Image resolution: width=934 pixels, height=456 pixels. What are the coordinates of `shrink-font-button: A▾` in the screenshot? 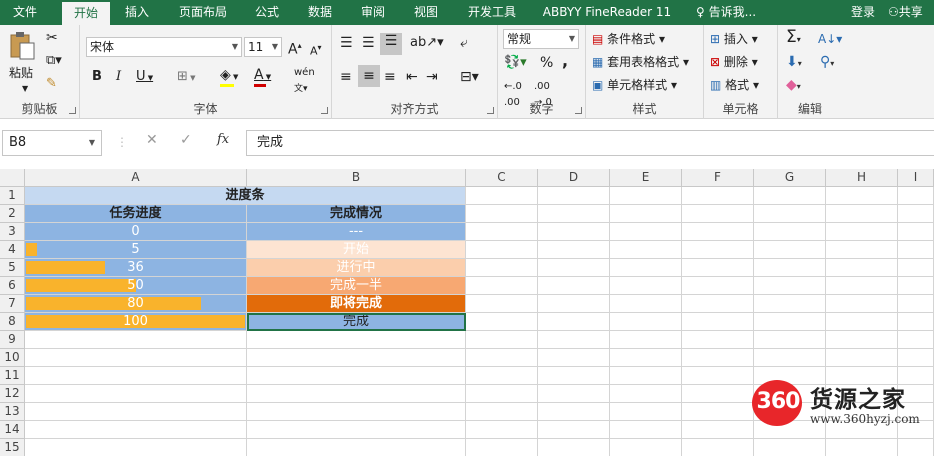 It's located at (316, 50).